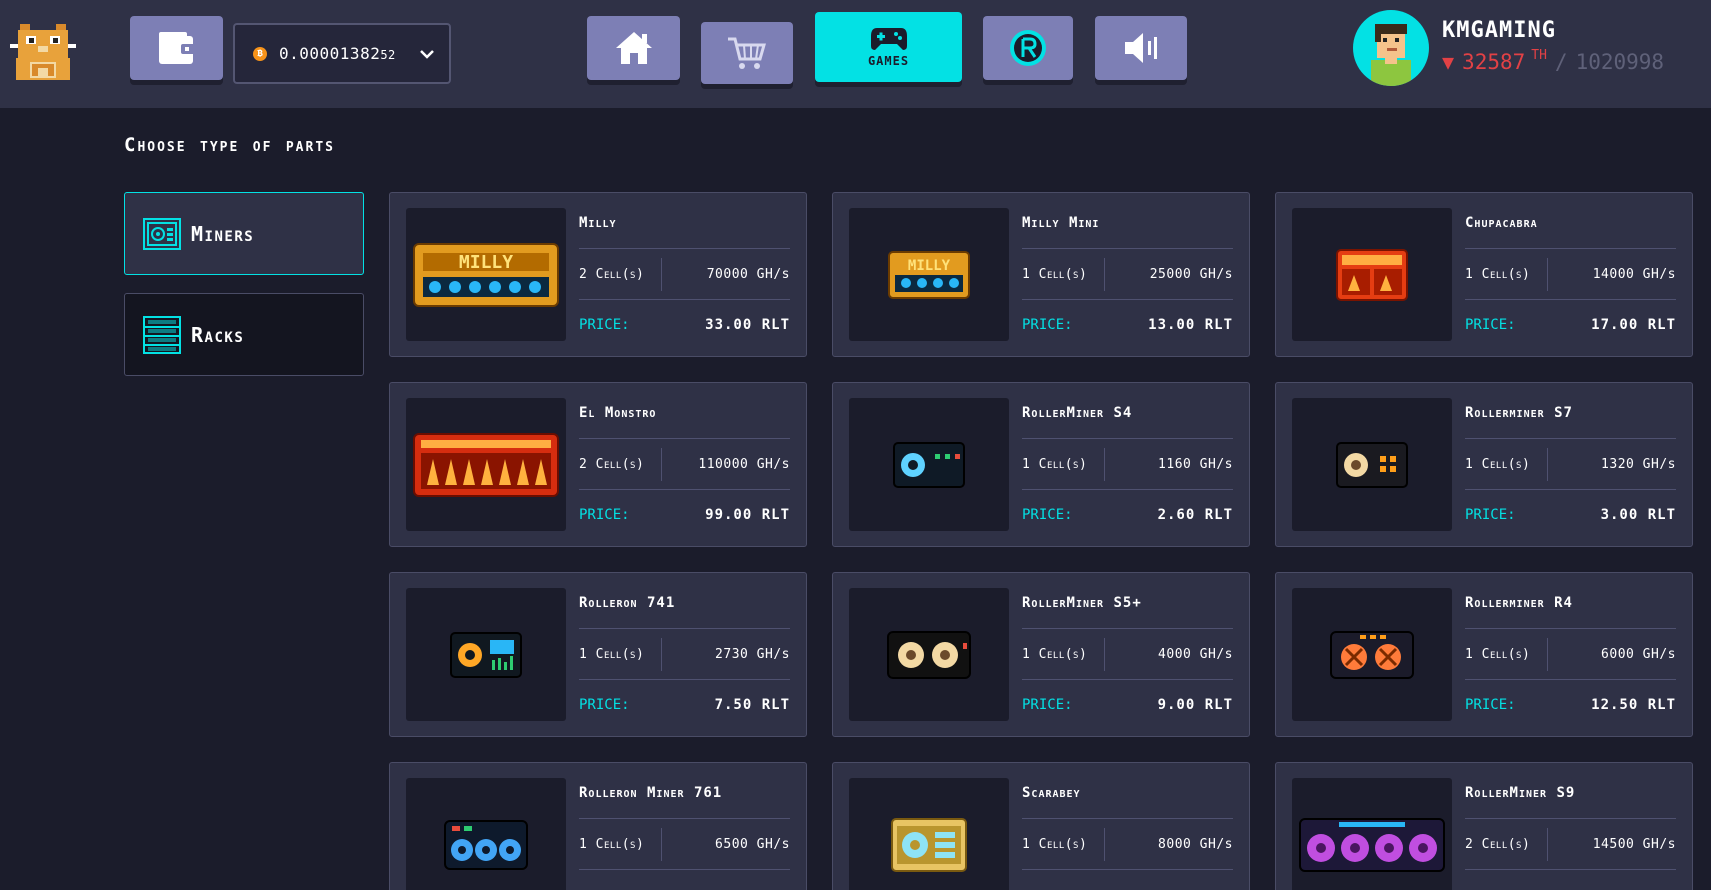  What do you see at coordinates (1195, 844) in the screenshot?
I see `miner-power: 8000 GH/s` at bounding box center [1195, 844].